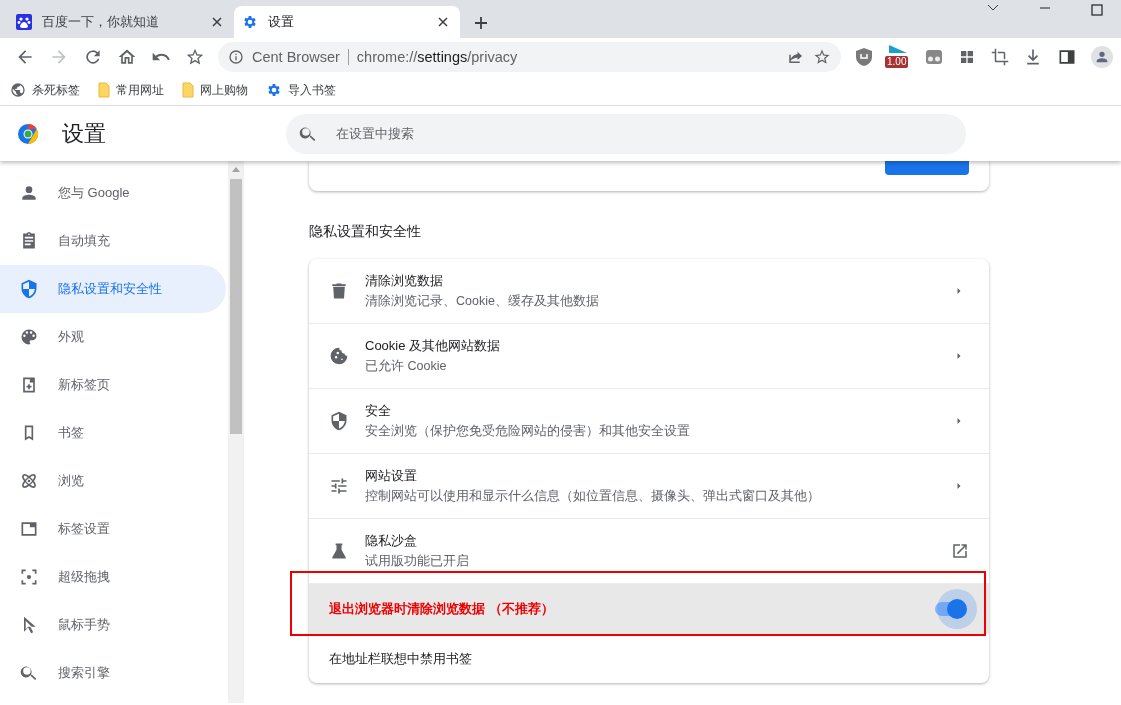 This screenshot has width=1121, height=705. I want to click on sidebar-item: 标签设置, so click(113, 529).